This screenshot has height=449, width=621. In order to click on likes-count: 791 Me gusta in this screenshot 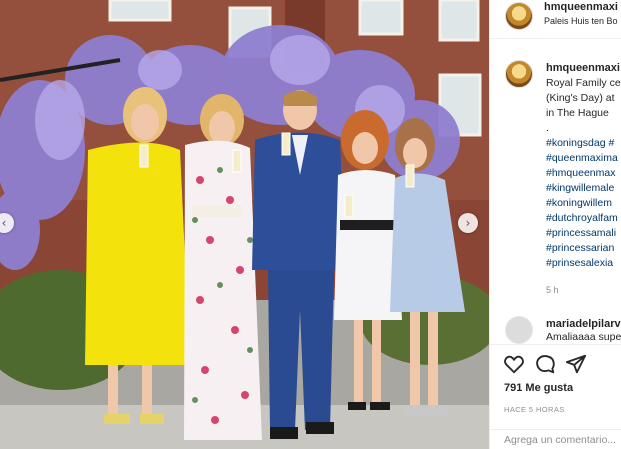, I will do `click(538, 388)`.